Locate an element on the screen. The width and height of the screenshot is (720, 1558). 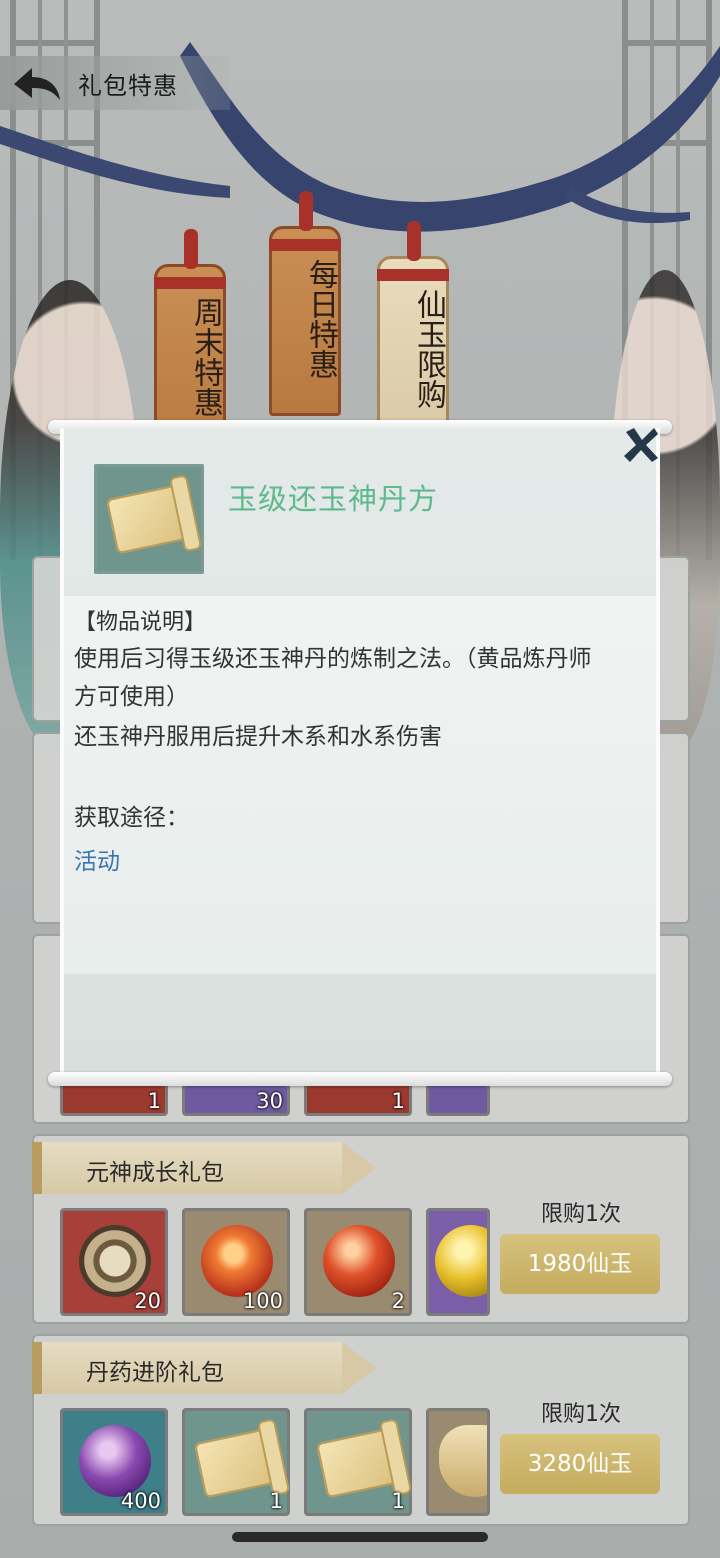
source-link: 活动 is located at coordinates (97, 859).